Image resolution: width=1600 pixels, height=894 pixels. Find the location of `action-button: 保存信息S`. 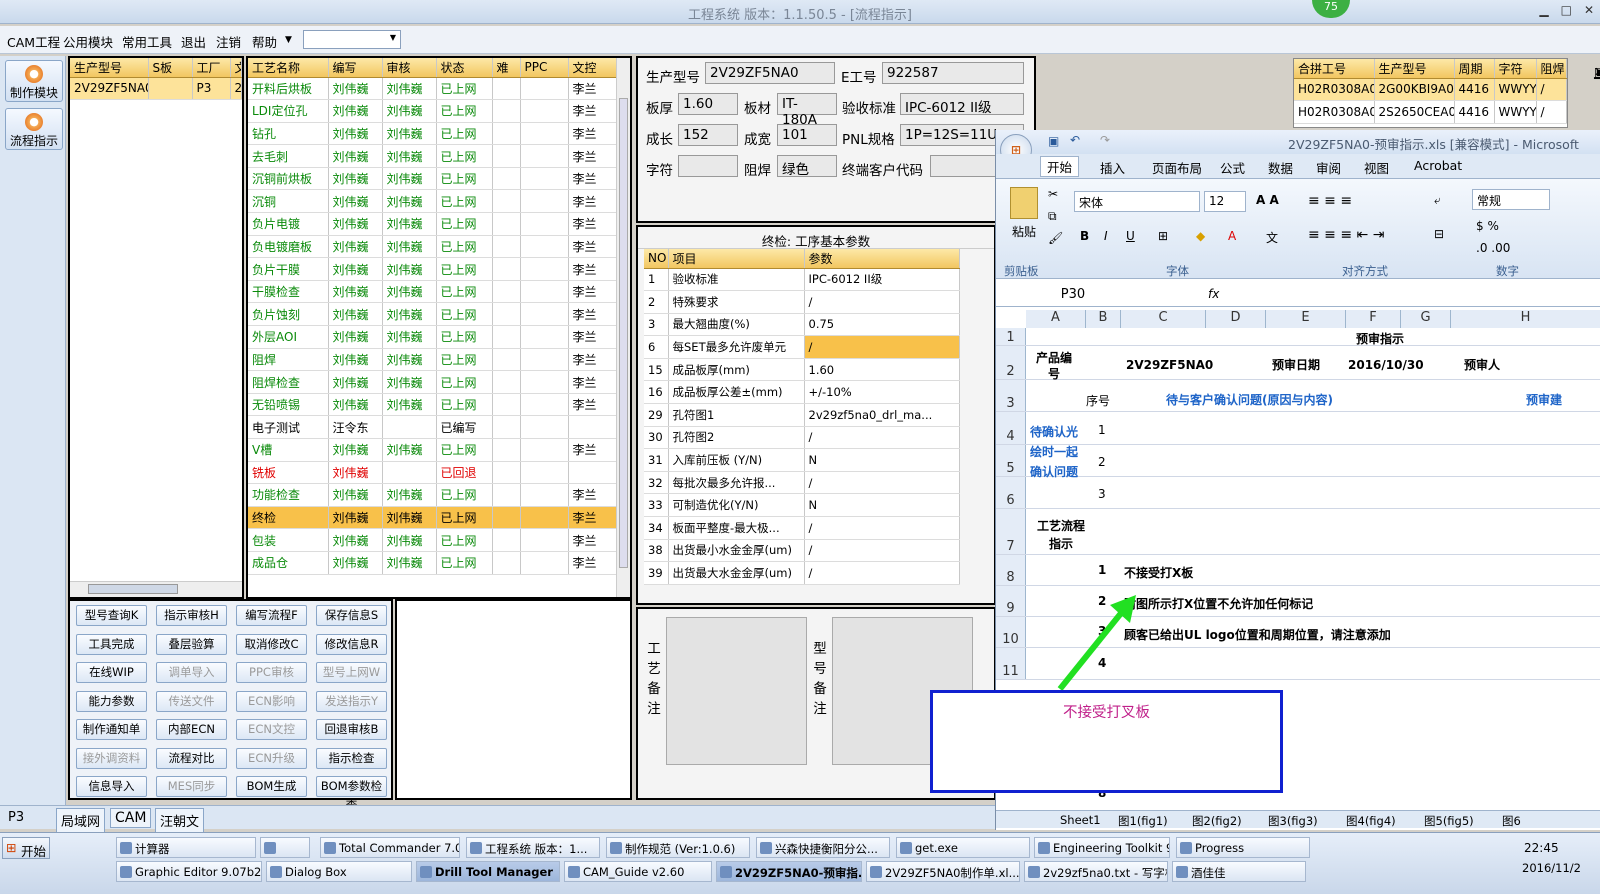

action-button: 保存信息S is located at coordinates (351, 615).